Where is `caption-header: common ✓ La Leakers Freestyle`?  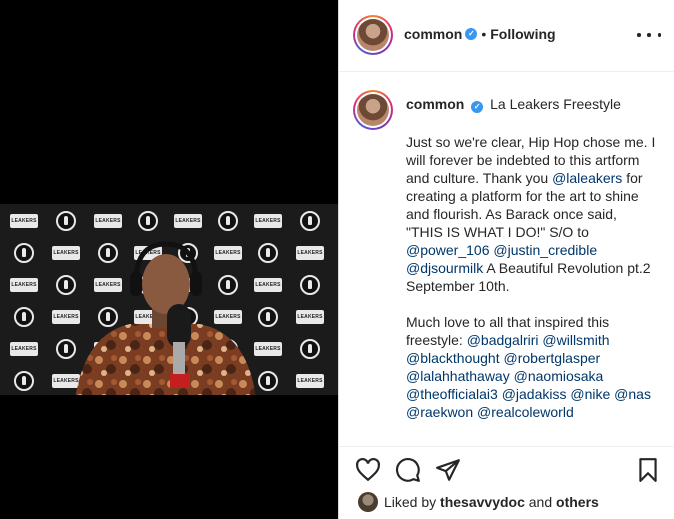 caption-header: common ✓ La Leakers Freestyle is located at coordinates (513, 104).